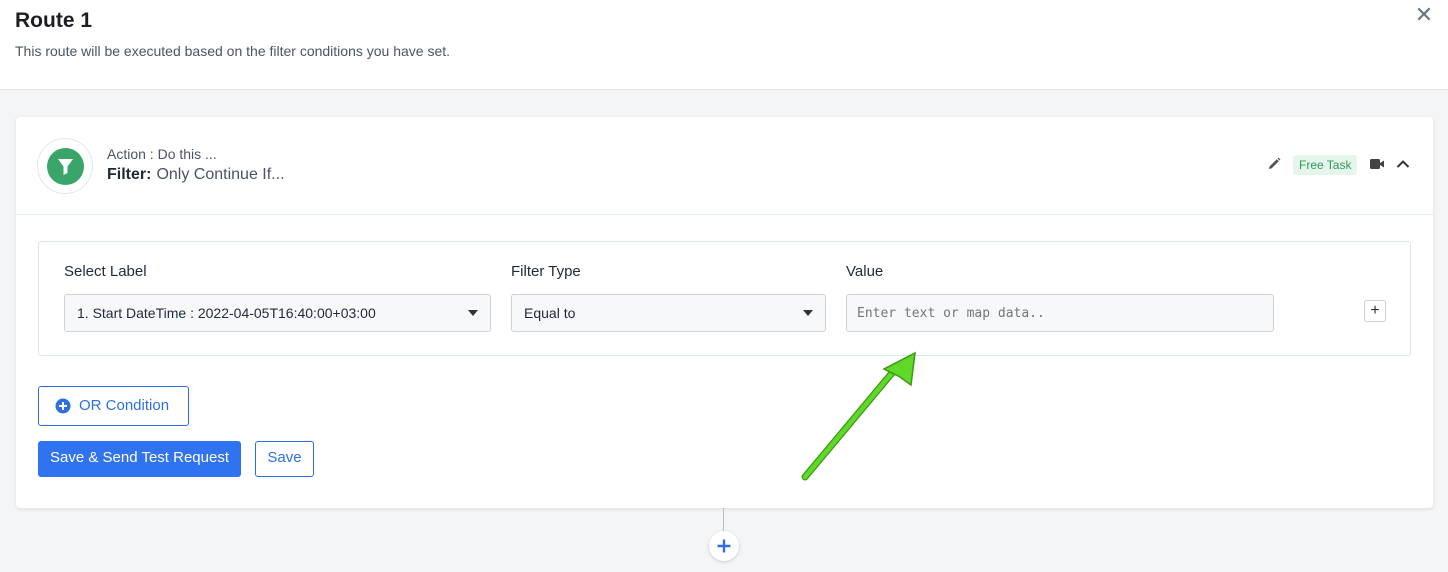 This screenshot has width=1448, height=572. What do you see at coordinates (63, 406) in the screenshot?
I see `plus-circle-icon` at bounding box center [63, 406].